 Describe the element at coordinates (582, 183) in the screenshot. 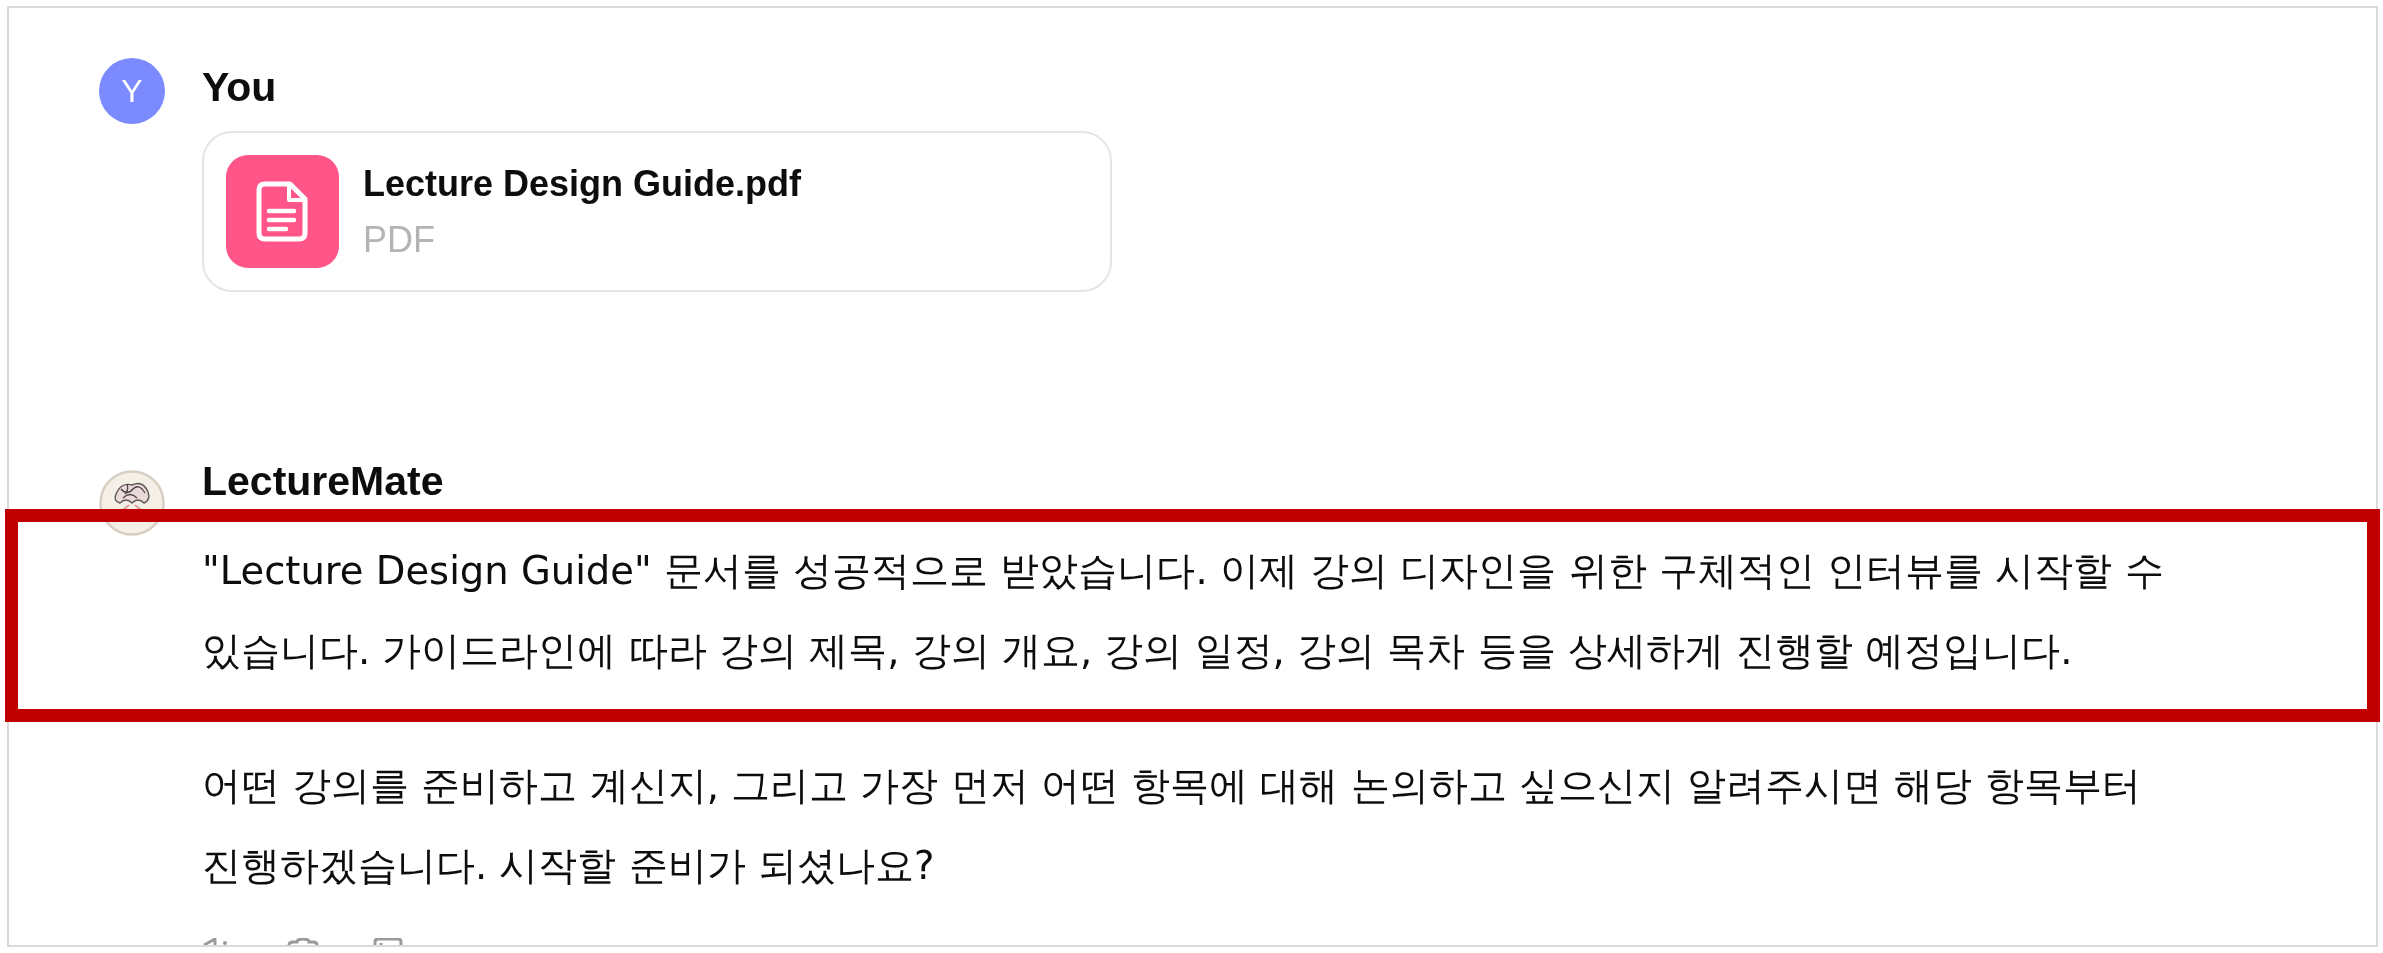

I see `file-name: Lecture Design Guide.pdf` at that location.